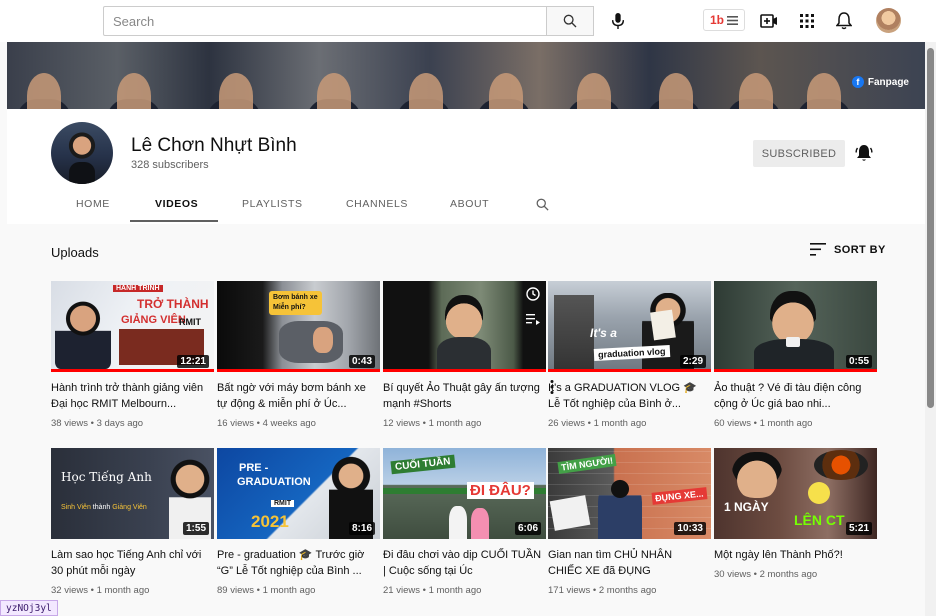 This screenshot has height=616, width=936. I want to click on video-meta: 12 views • 1 month ago, so click(432, 423).